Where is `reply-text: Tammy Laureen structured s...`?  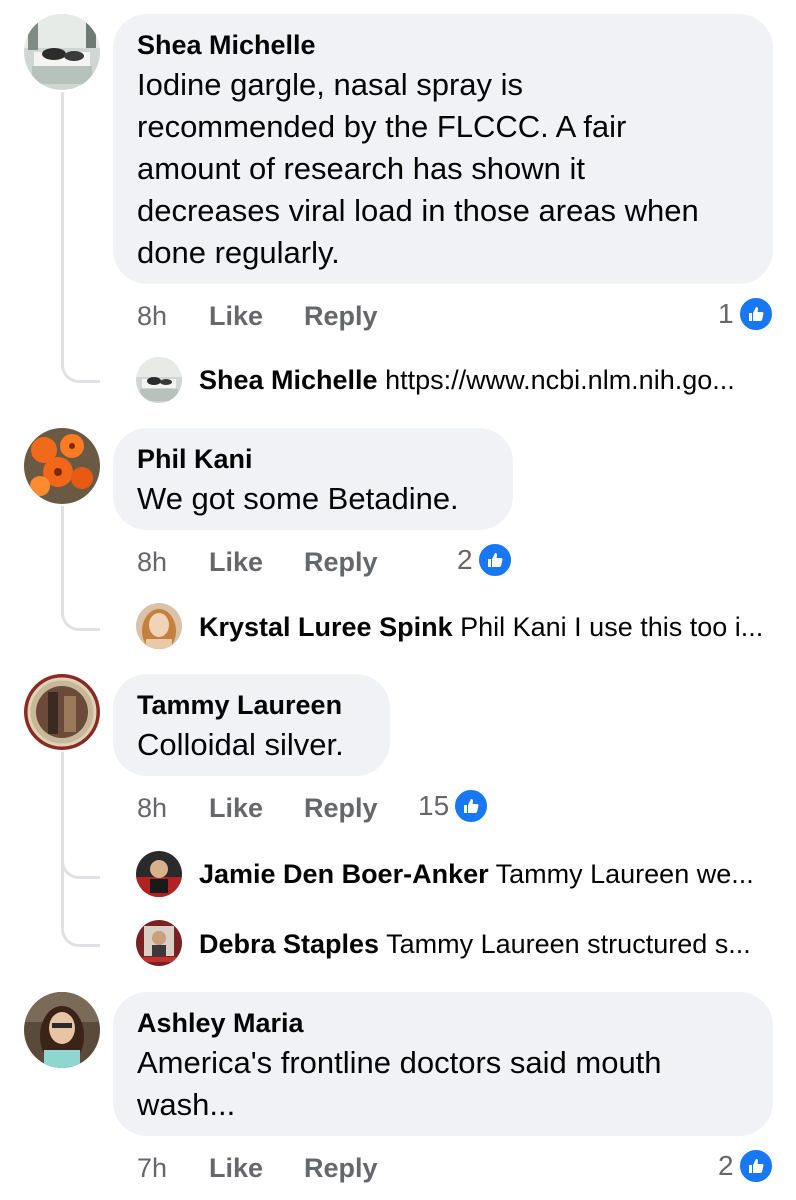 reply-text: Tammy Laureen structured s... is located at coordinates (568, 944).